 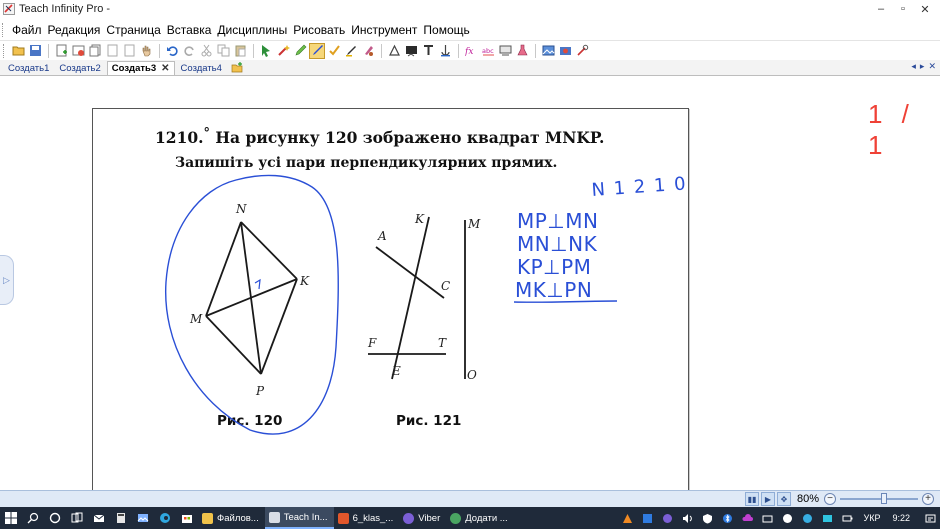 What do you see at coordinates (133, 30) in the screenshot?
I see `menu-page: Страница` at bounding box center [133, 30].